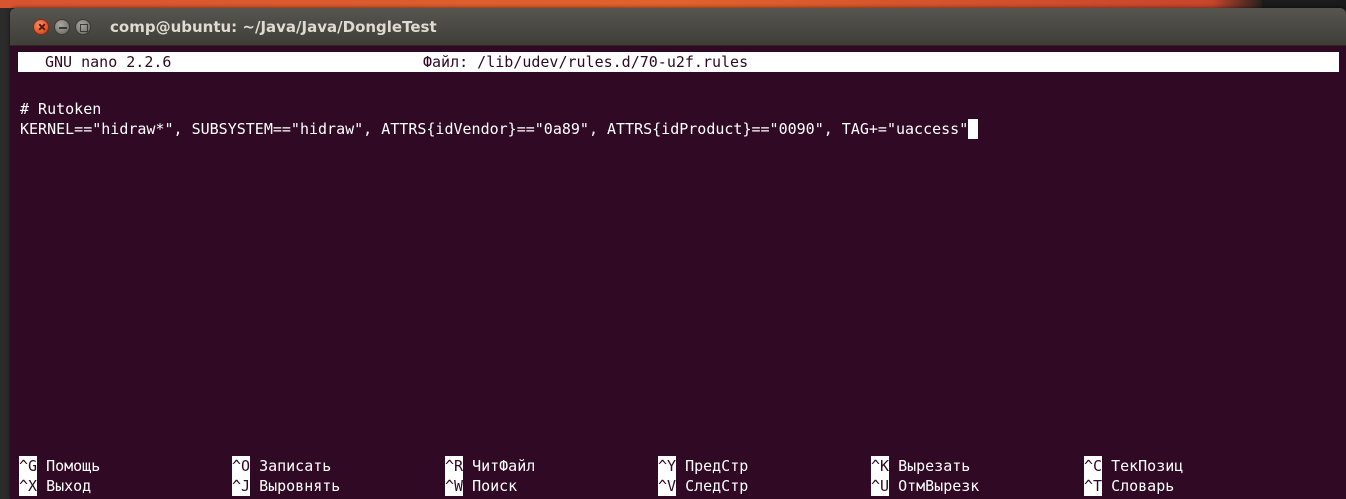 The height and width of the screenshot is (499, 1346). What do you see at coordinates (273, 27) in the screenshot?
I see `window-title: comp@ubuntu: ~/Java/Java/DongleTest` at bounding box center [273, 27].